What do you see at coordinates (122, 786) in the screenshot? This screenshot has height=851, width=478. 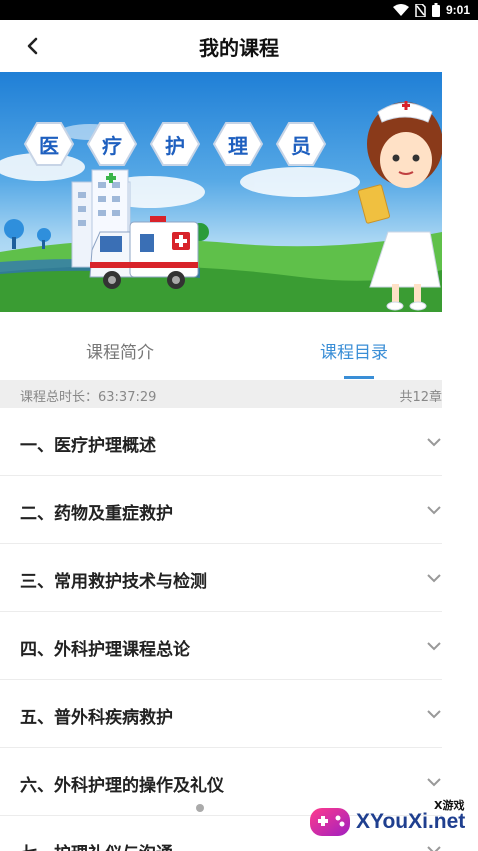 I see `chapter-title: 六、外科护理的操作及礼仪` at bounding box center [122, 786].